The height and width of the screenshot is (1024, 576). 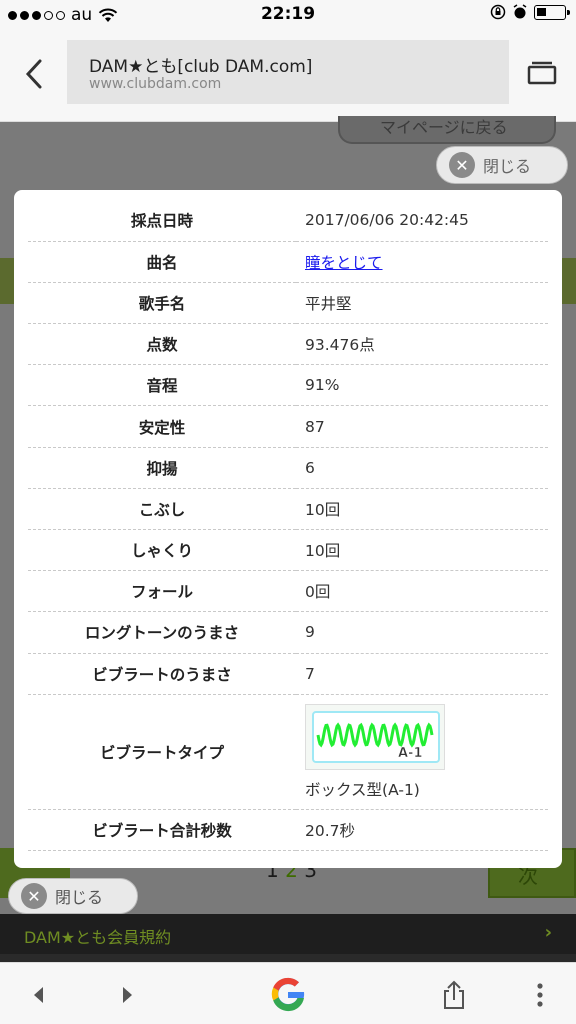 What do you see at coordinates (162, 426) in the screenshot?
I see `score-row-label: 安定性` at bounding box center [162, 426].